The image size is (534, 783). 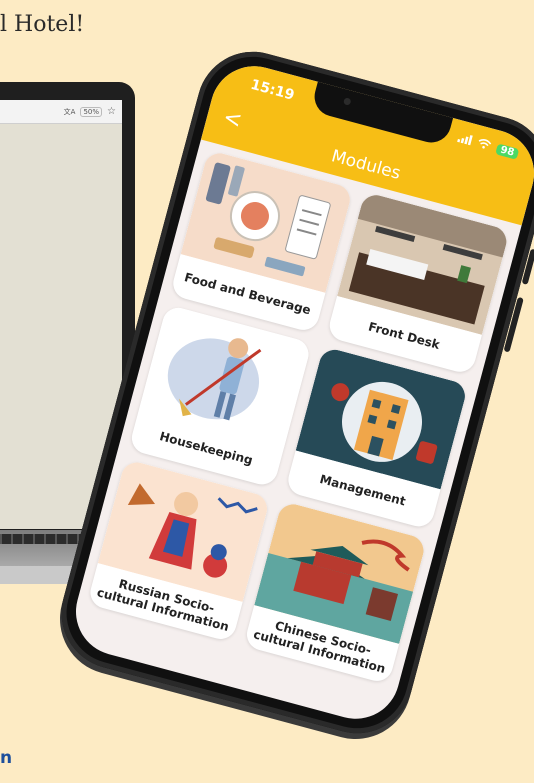 What do you see at coordinates (464, 140) in the screenshot?
I see `signal-icon` at bounding box center [464, 140].